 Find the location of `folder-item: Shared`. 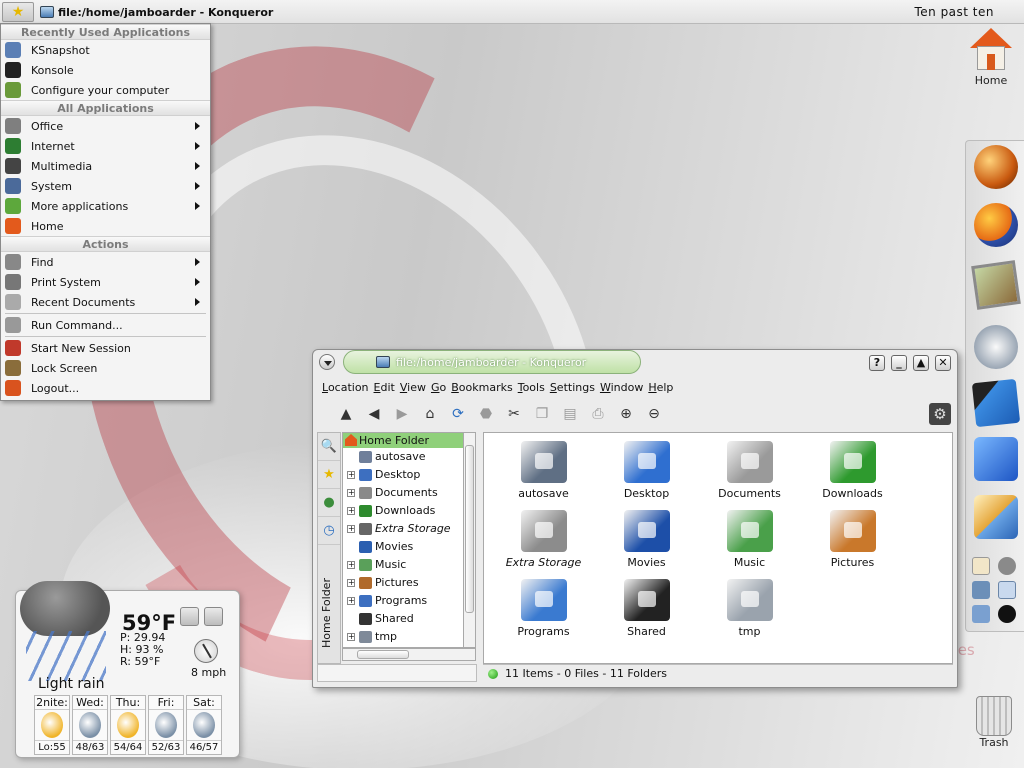

folder-item: Shared is located at coordinates (646, 613).